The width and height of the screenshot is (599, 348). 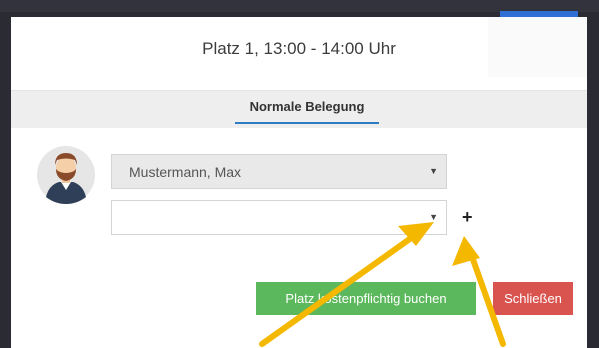 What do you see at coordinates (533, 298) in the screenshot?
I see `close-button: Schließen` at bounding box center [533, 298].